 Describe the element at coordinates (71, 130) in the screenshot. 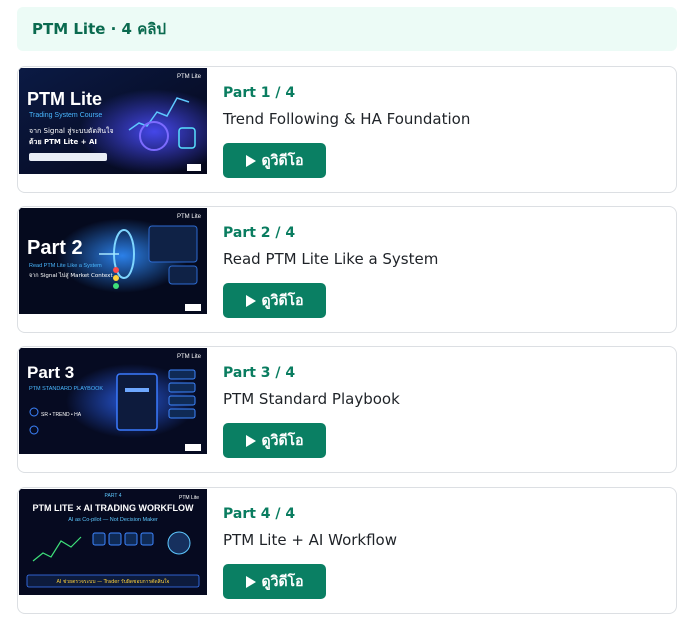

I see `thumb-line: จาก Signal สู่ระบบตัดสินใจ` at that location.